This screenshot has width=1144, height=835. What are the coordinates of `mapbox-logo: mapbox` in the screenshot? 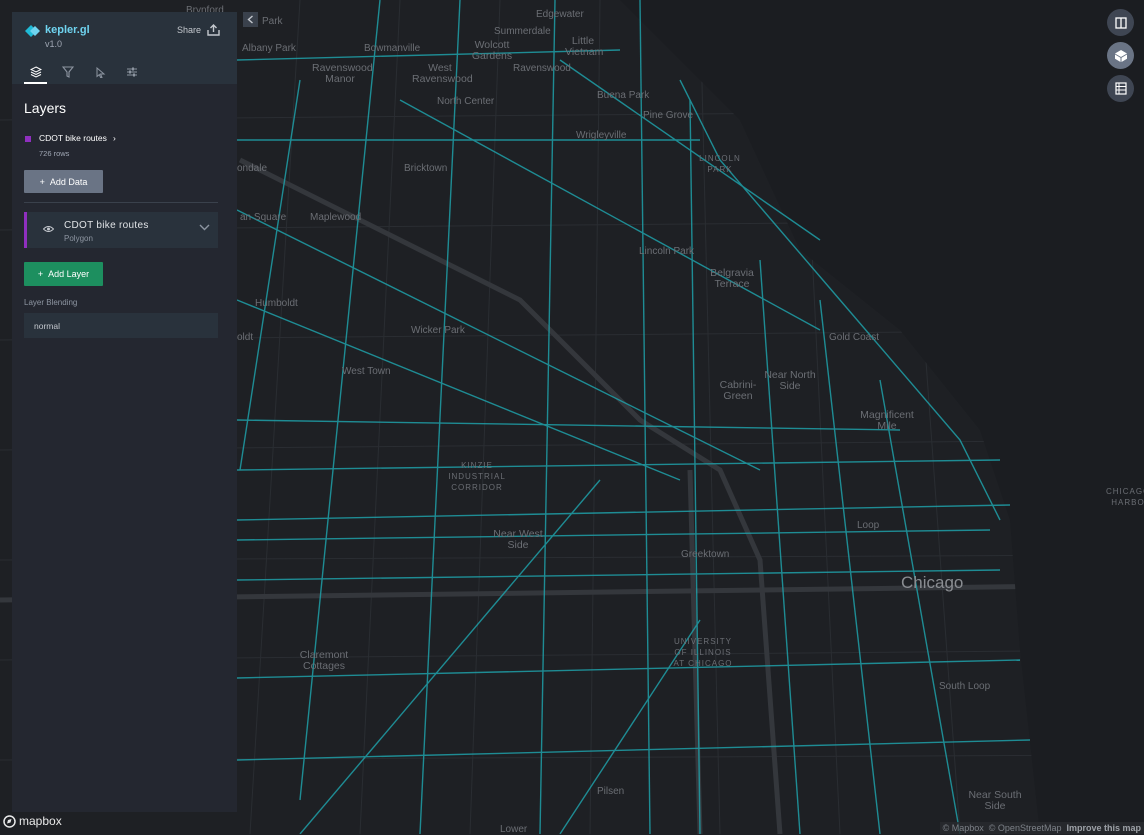 It's located at (32, 821).